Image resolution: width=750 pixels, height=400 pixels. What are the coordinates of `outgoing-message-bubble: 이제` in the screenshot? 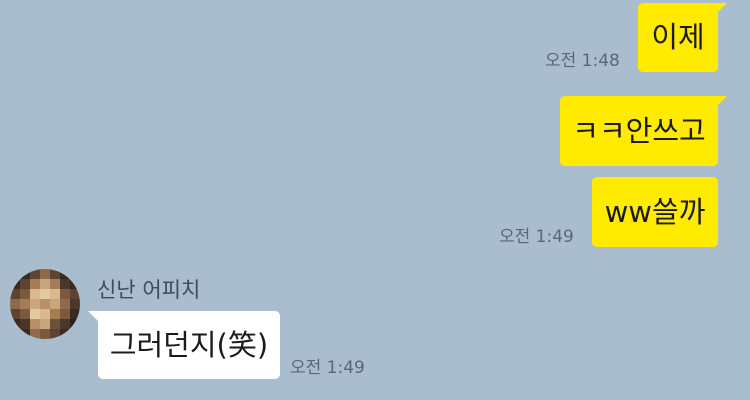 It's located at (682, 37).